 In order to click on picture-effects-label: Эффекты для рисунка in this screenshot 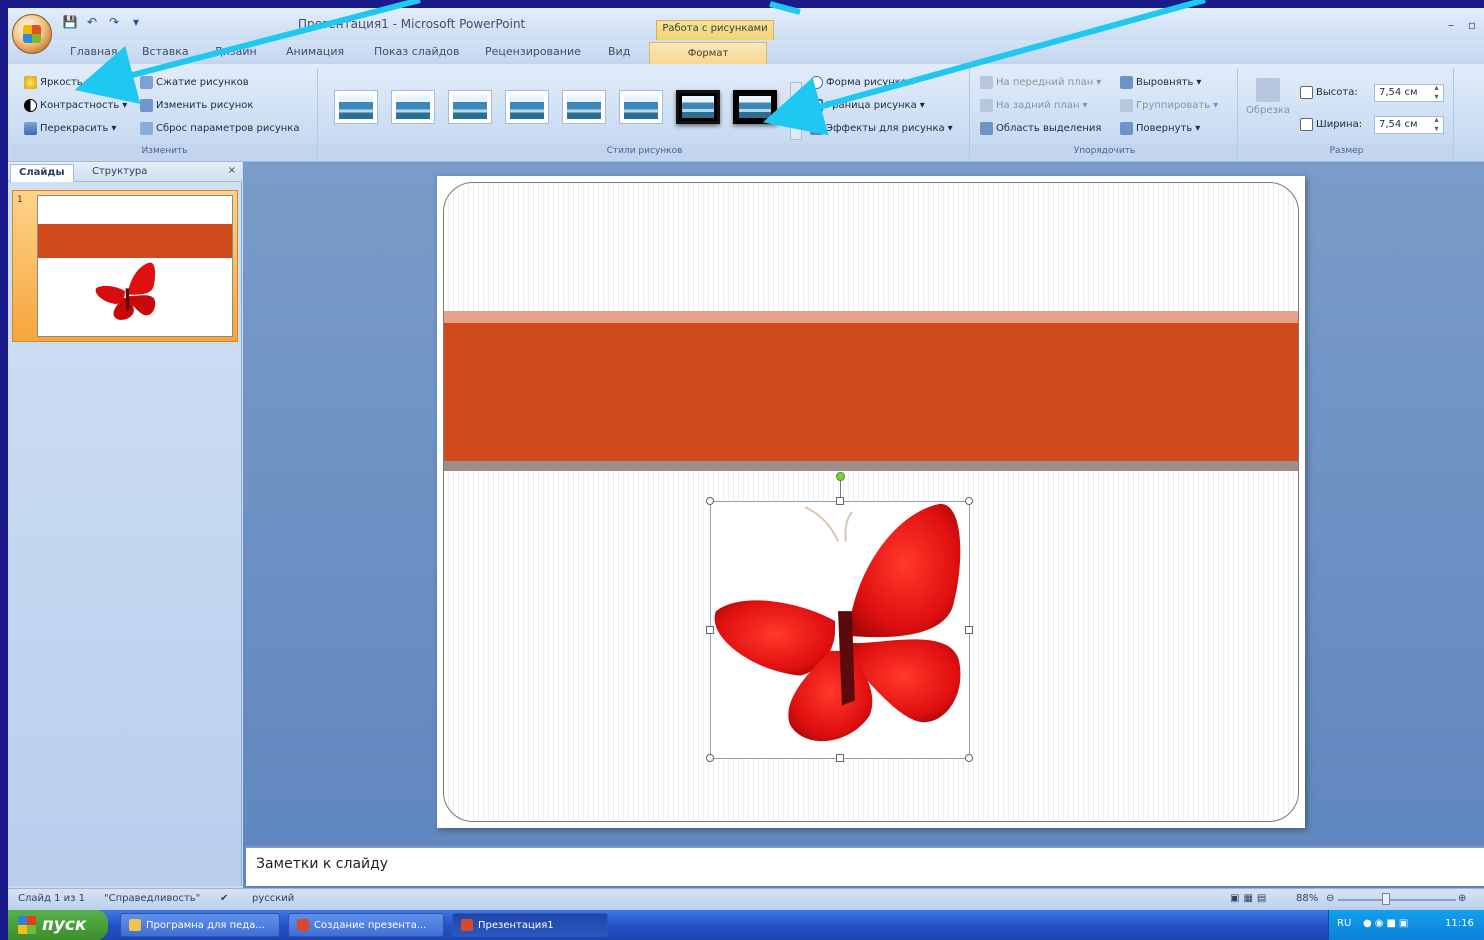, I will do `click(885, 128)`.